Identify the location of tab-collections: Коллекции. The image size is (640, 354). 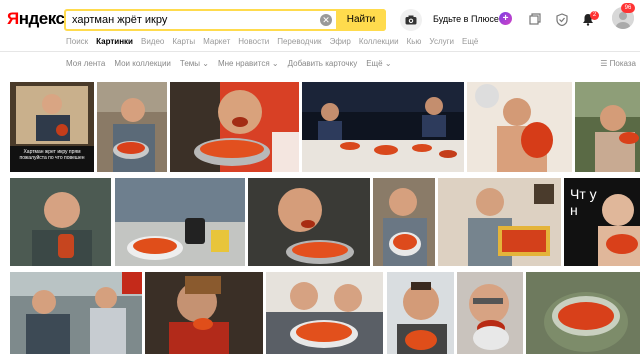
(379, 43).